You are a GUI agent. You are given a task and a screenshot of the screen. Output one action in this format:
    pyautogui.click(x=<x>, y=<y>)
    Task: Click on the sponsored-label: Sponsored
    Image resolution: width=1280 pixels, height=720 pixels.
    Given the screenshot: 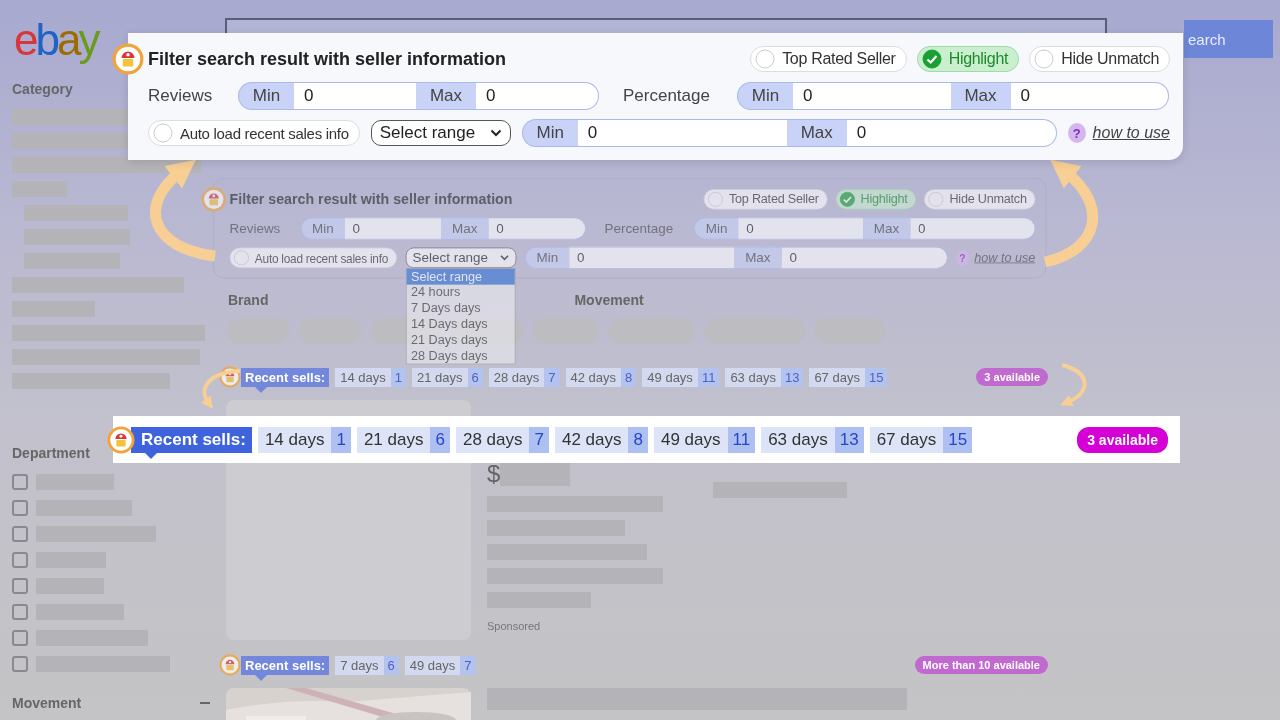 What is the action you would take?
    pyautogui.click(x=514, y=626)
    